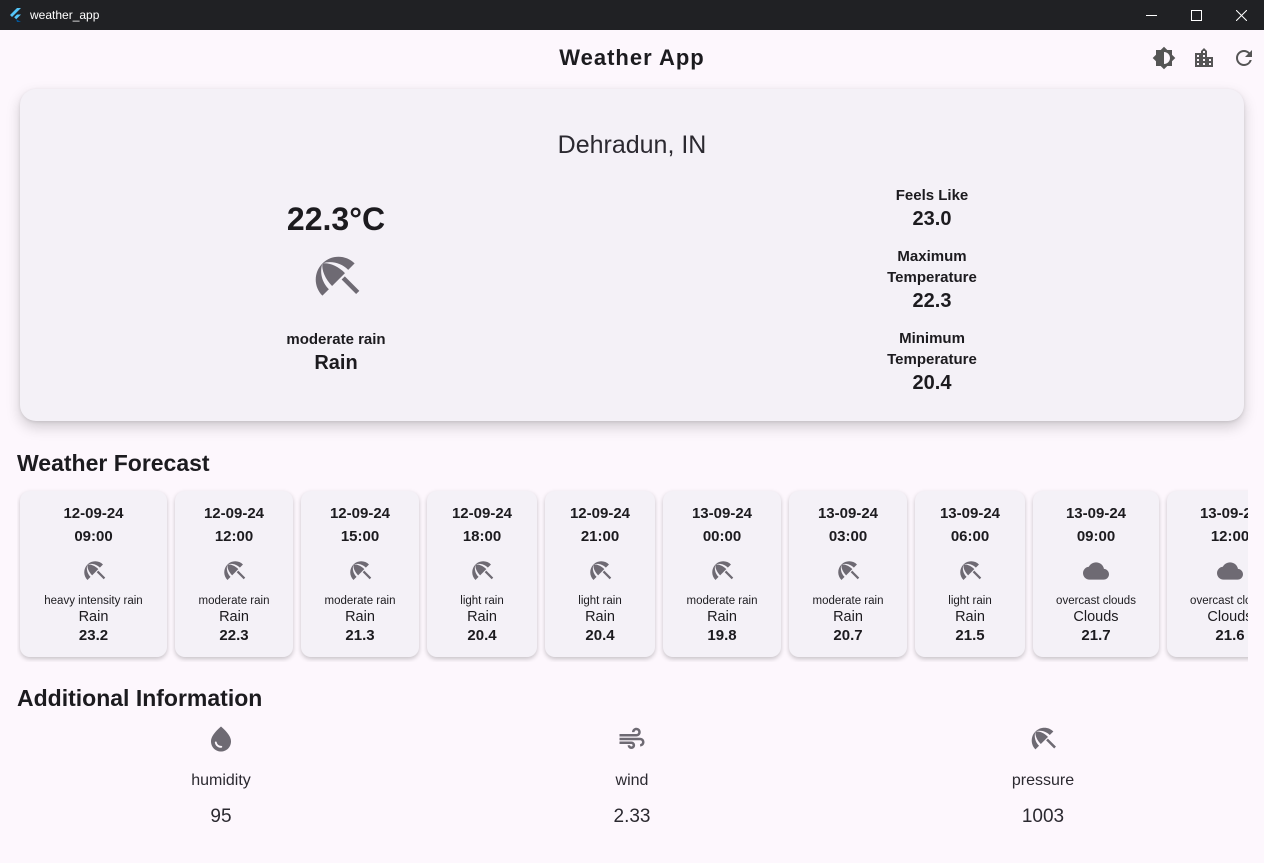 This screenshot has height=863, width=1264. Describe the element at coordinates (93, 601) in the screenshot. I see `forecast-description: heavy intensity rain` at that location.